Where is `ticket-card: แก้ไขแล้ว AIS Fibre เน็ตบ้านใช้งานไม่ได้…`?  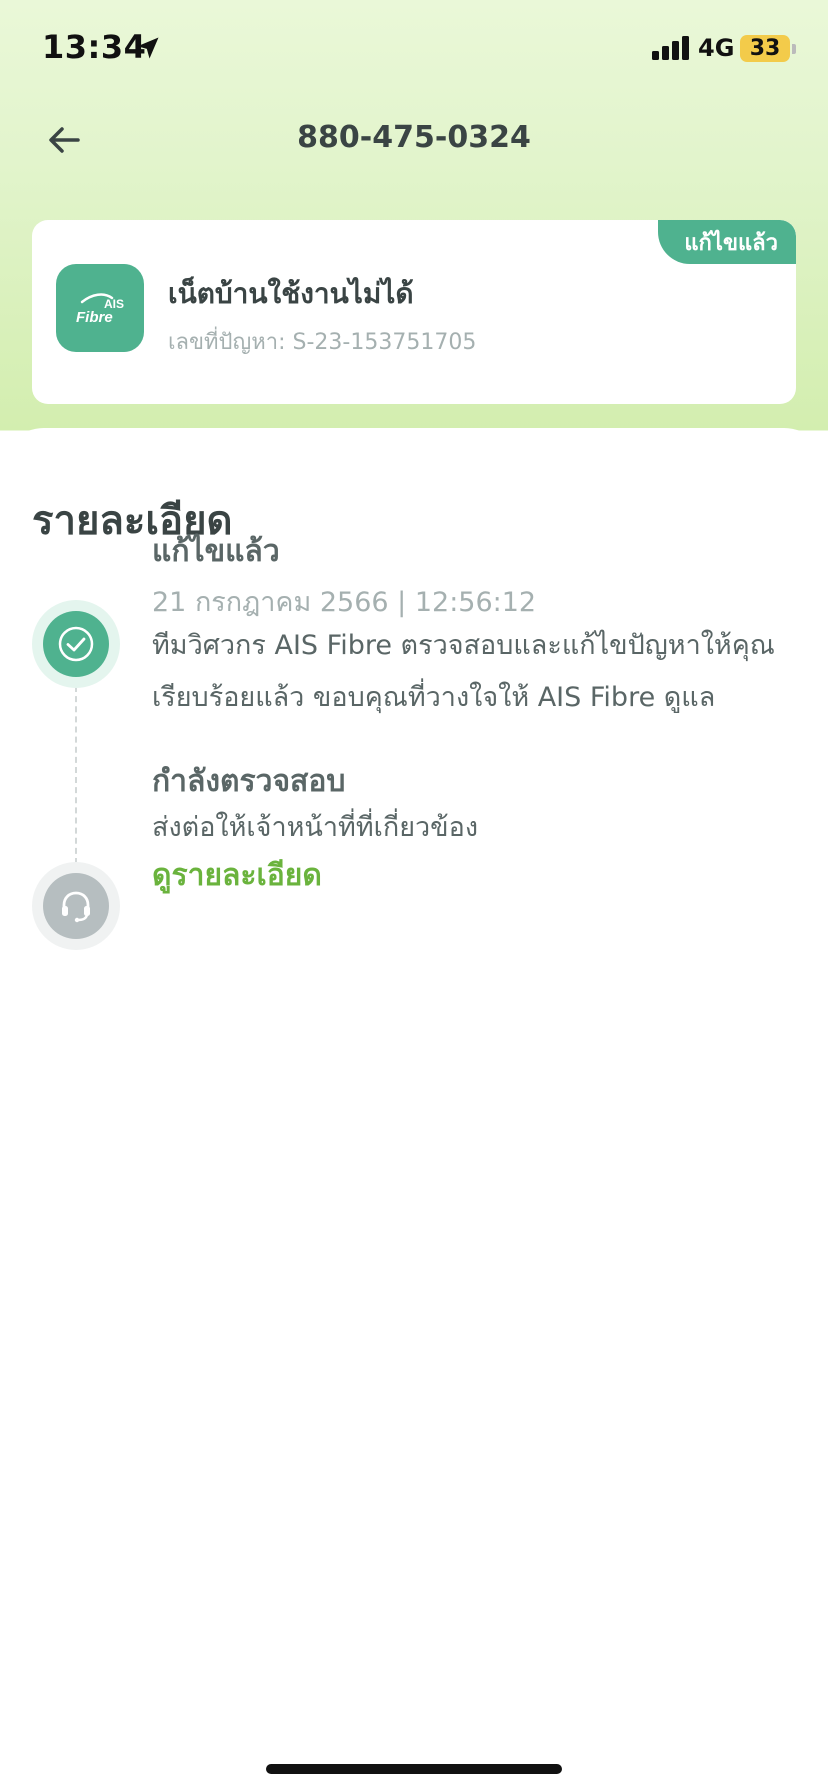 ticket-card: แก้ไขแล้ว AIS Fibre เน็ตบ้านใช้งานไม่ได้… is located at coordinates (414, 312).